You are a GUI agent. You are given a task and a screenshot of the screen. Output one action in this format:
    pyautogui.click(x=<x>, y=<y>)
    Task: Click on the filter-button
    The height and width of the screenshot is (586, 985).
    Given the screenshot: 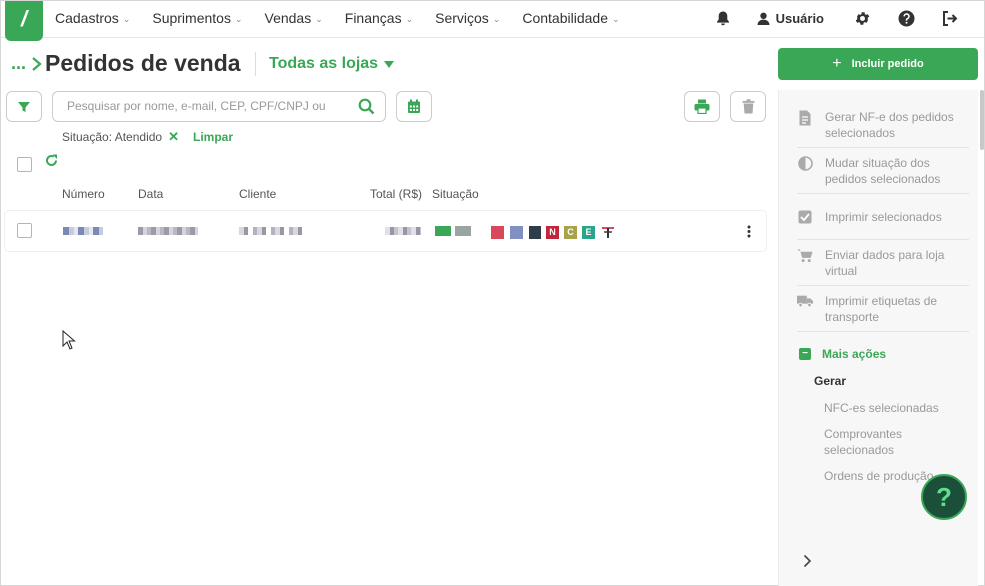 What is the action you would take?
    pyautogui.click(x=24, y=106)
    